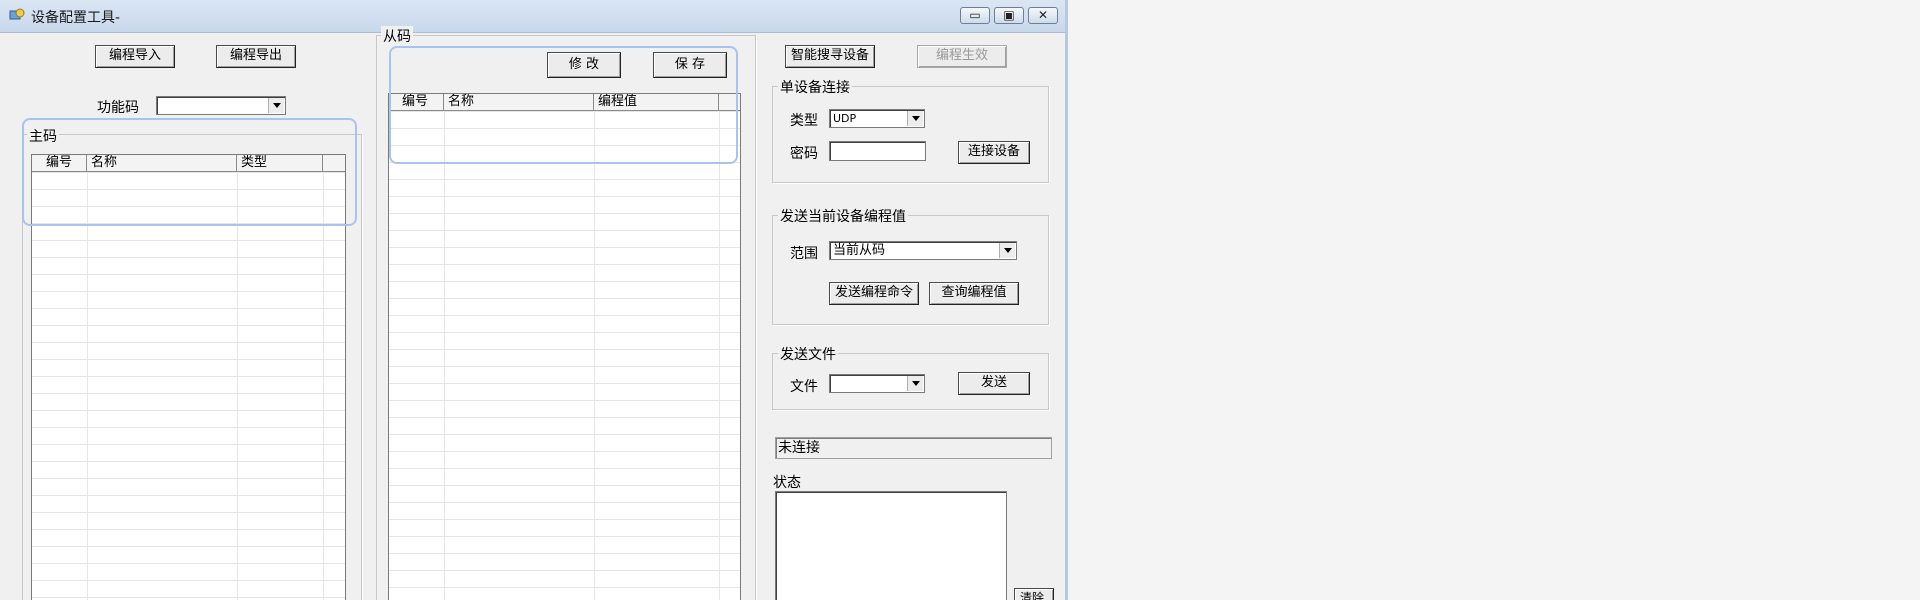  Describe the element at coordinates (843, 216) in the screenshot. I see `send-values-label: 发送当前设备编程值` at that location.